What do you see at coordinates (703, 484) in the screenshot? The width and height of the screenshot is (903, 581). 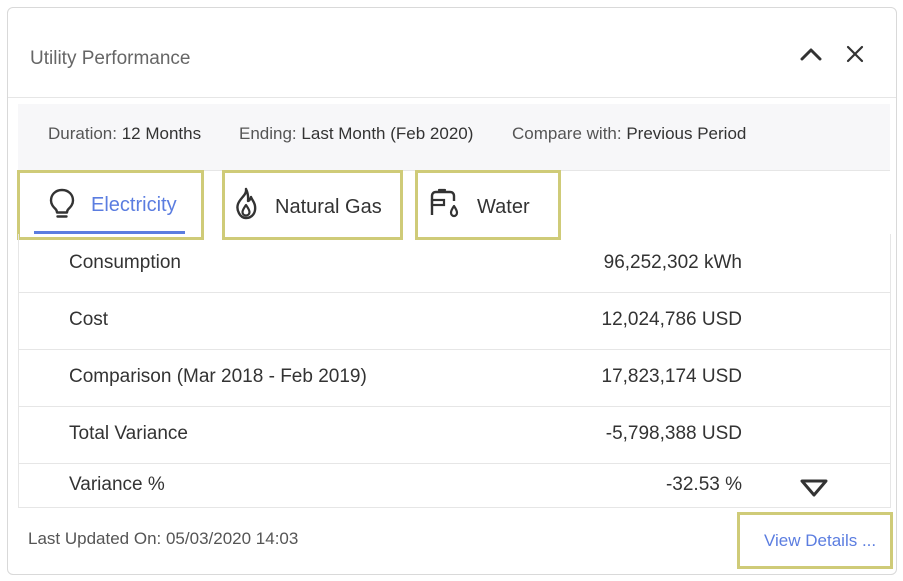 I see `metric-value: -32.53 %` at bounding box center [703, 484].